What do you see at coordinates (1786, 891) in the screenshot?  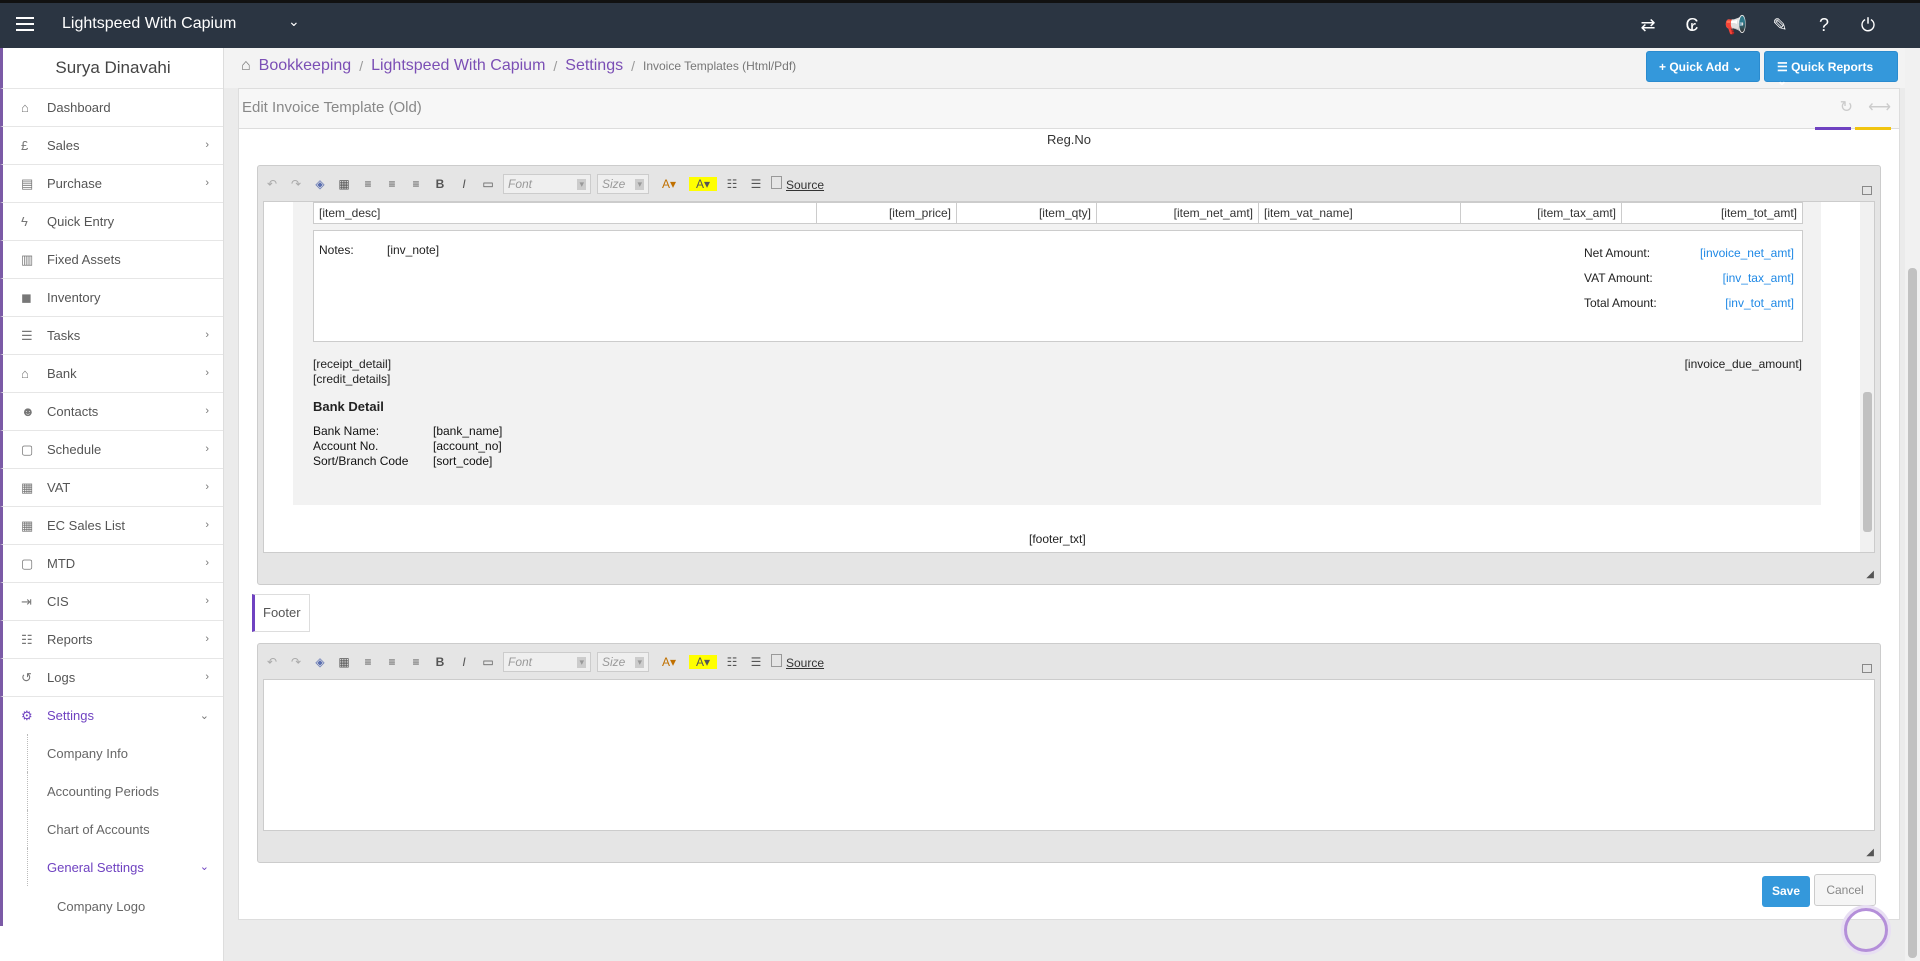 I see `save-button: Save` at bounding box center [1786, 891].